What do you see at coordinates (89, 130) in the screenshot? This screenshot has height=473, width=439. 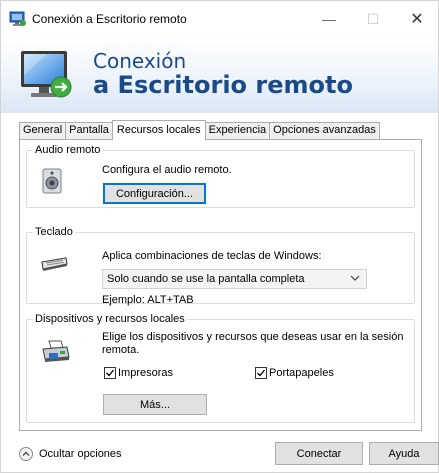 I see `tab-pantalla: Pantalla` at bounding box center [89, 130].